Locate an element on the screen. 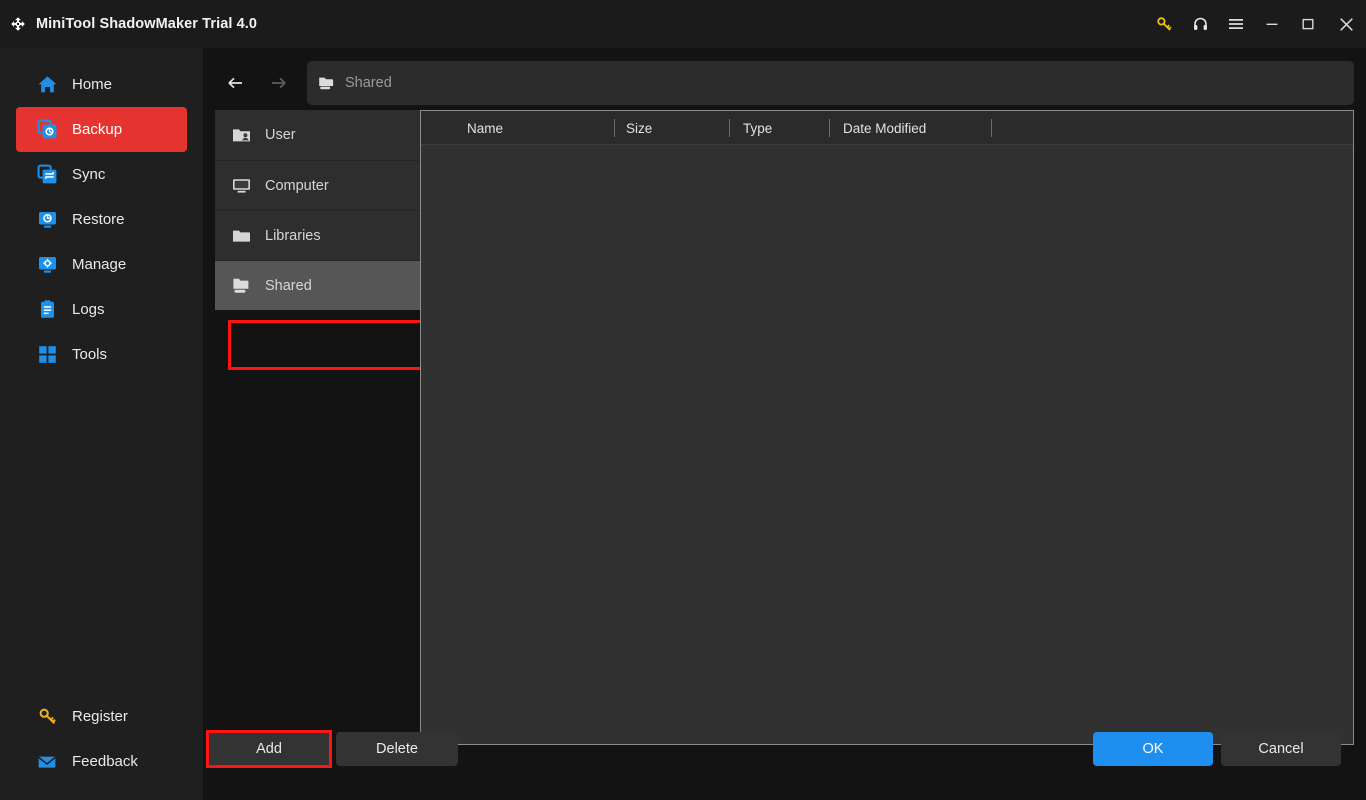  forward-button is located at coordinates (278, 83).